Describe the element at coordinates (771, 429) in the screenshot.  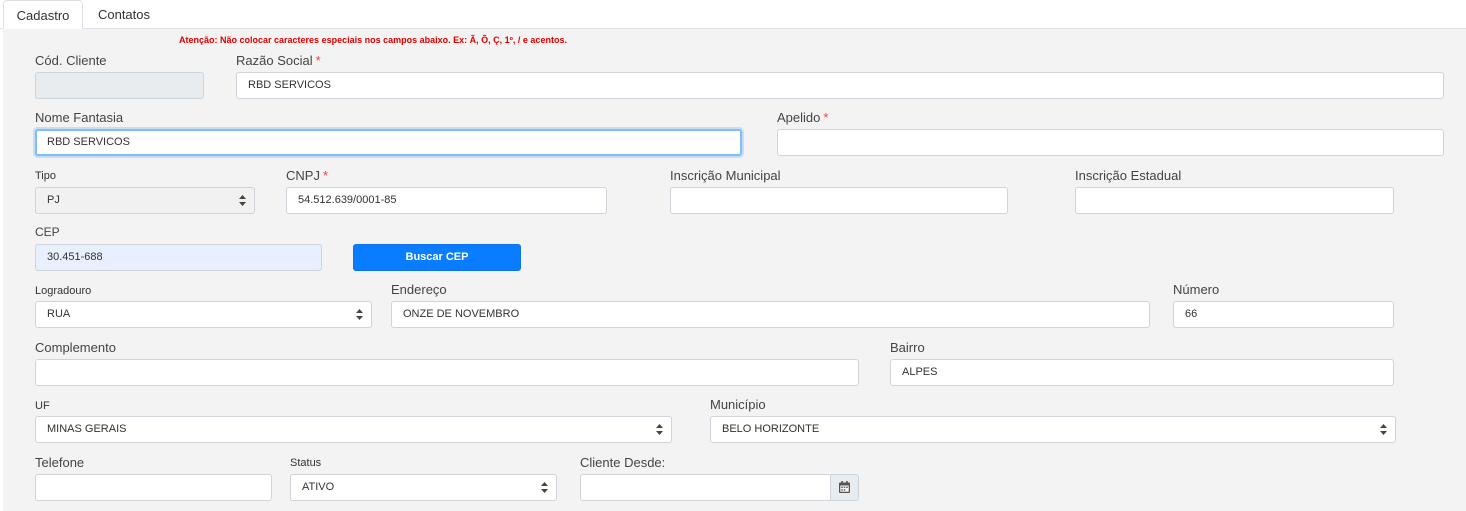
I see `municipio-value: BELO HORIZONTE` at that location.